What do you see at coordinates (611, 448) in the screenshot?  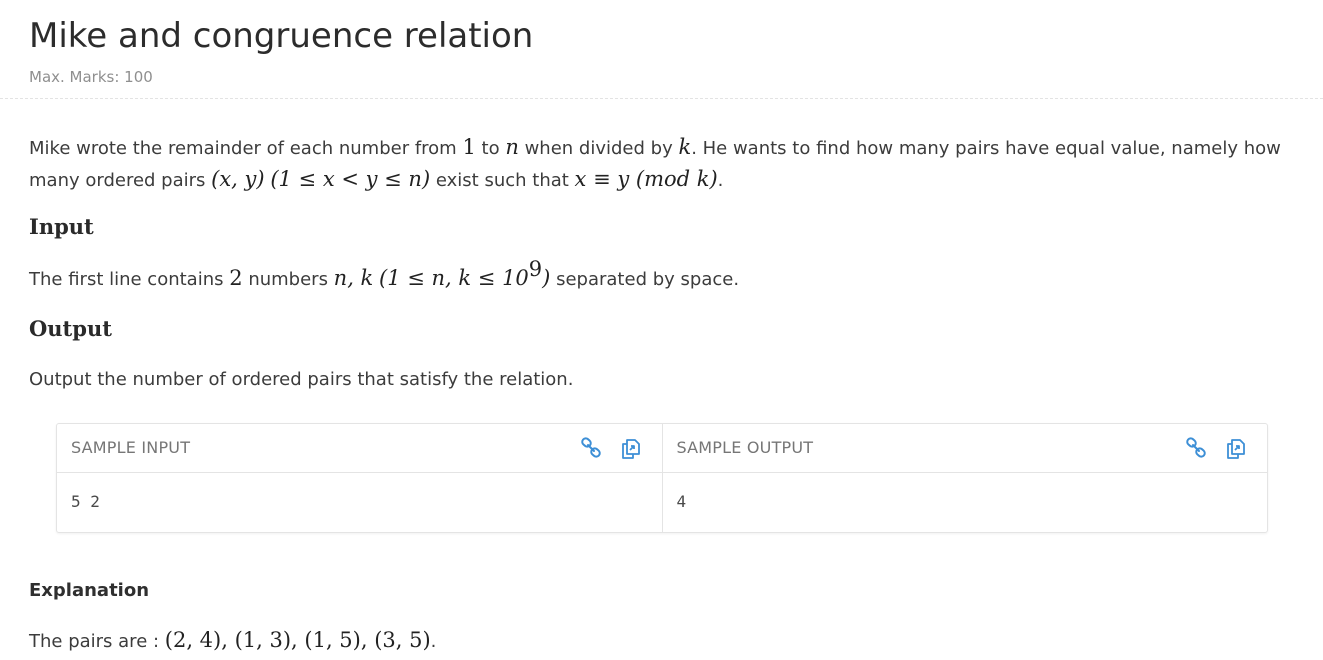 I see `sample-input-actions` at bounding box center [611, 448].